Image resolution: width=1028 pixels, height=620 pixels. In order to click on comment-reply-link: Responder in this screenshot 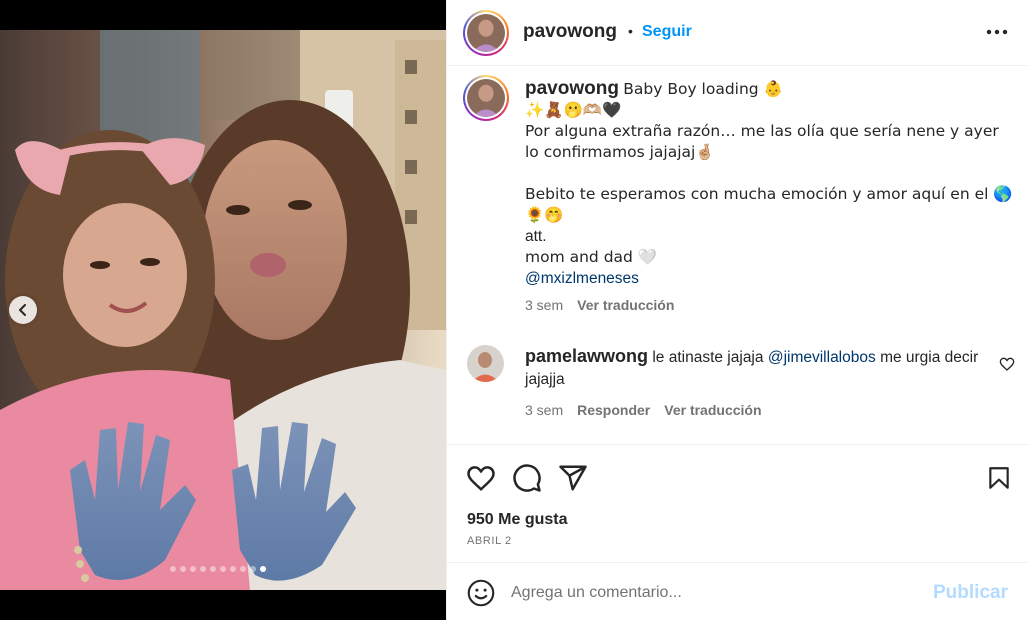, I will do `click(613, 410)`.